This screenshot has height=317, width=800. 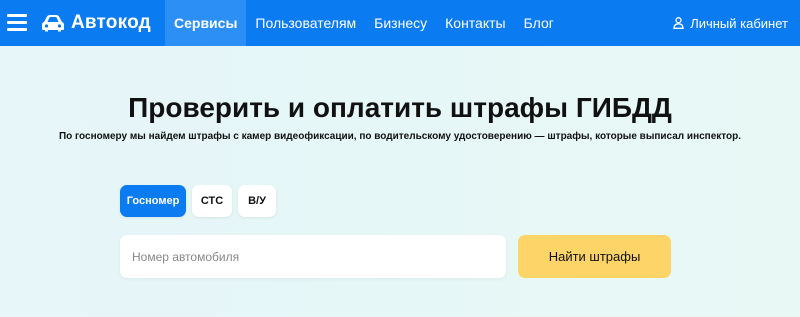 I want to click on find-fines-button: Найти штрафы, so click(x=594, y=256).